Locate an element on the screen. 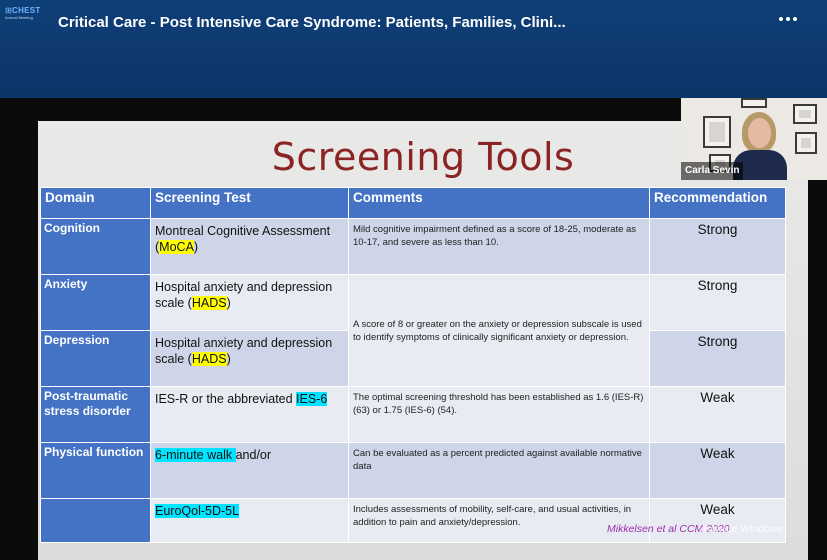  screening-test-cell: EuroQol-5D-5L is located at coordinates (249, 520).